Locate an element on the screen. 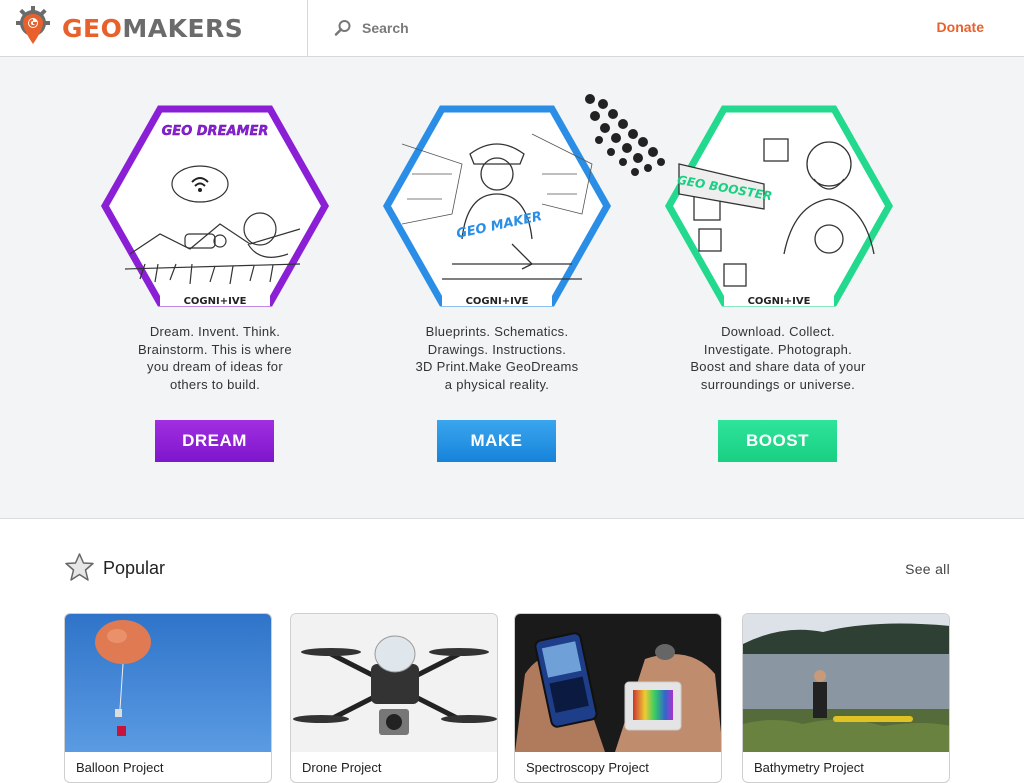 This screenshot has width=1024, height=783. geo-dreamer-illustration: GEO DREAMER COGNI+IVE is located at coordinates (215, 206).